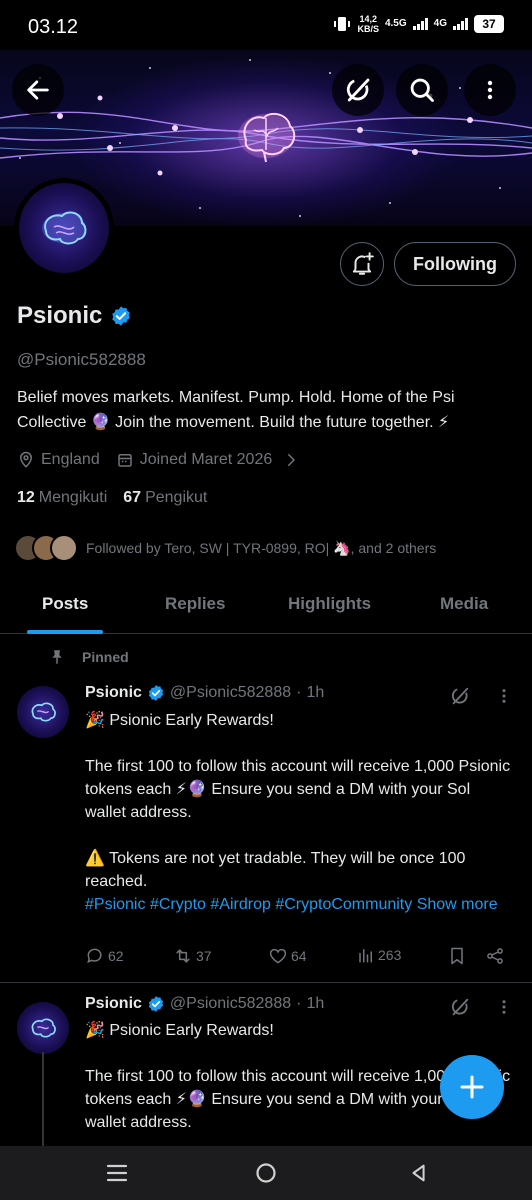  What do you see at coordinates (70, 459) in the screenshot?
I see `profile-location: England` at bounding box center [70, 459].